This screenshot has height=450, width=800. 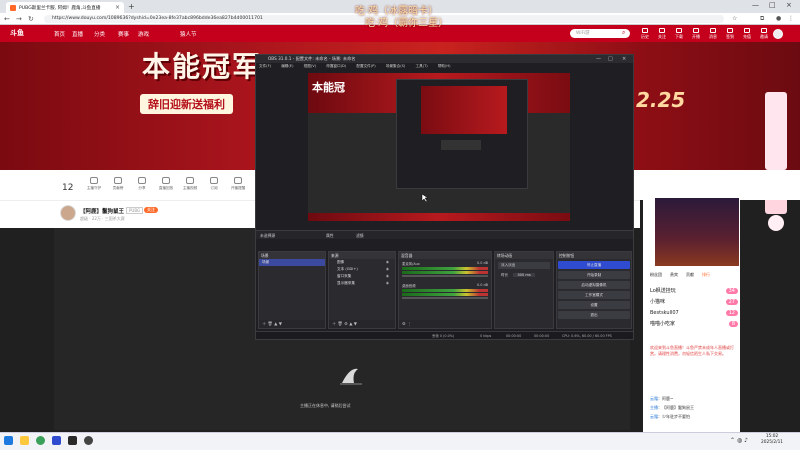 What do you see at coordinates (692, 350) in the screenshot?
I see `chat-system-notice: 欢迎来到斗鱼直播！斗鱼严禁未成年人直播或打赏。请理性消费，勿轻信陌生人私下交易。` at bounding box center [692, 350].